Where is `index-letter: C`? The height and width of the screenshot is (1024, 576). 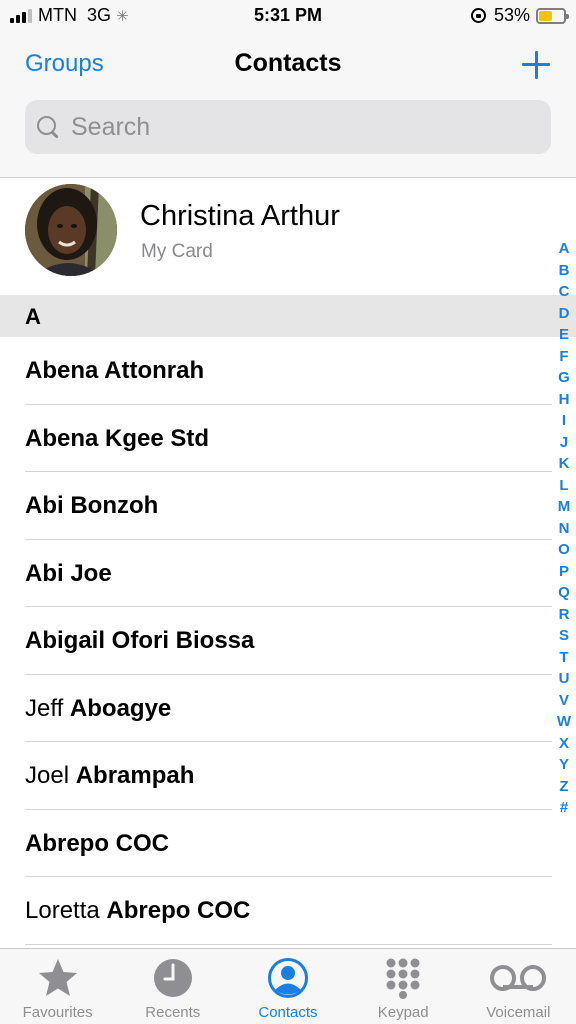 index-letter: C is located at coordinates (564, 292).